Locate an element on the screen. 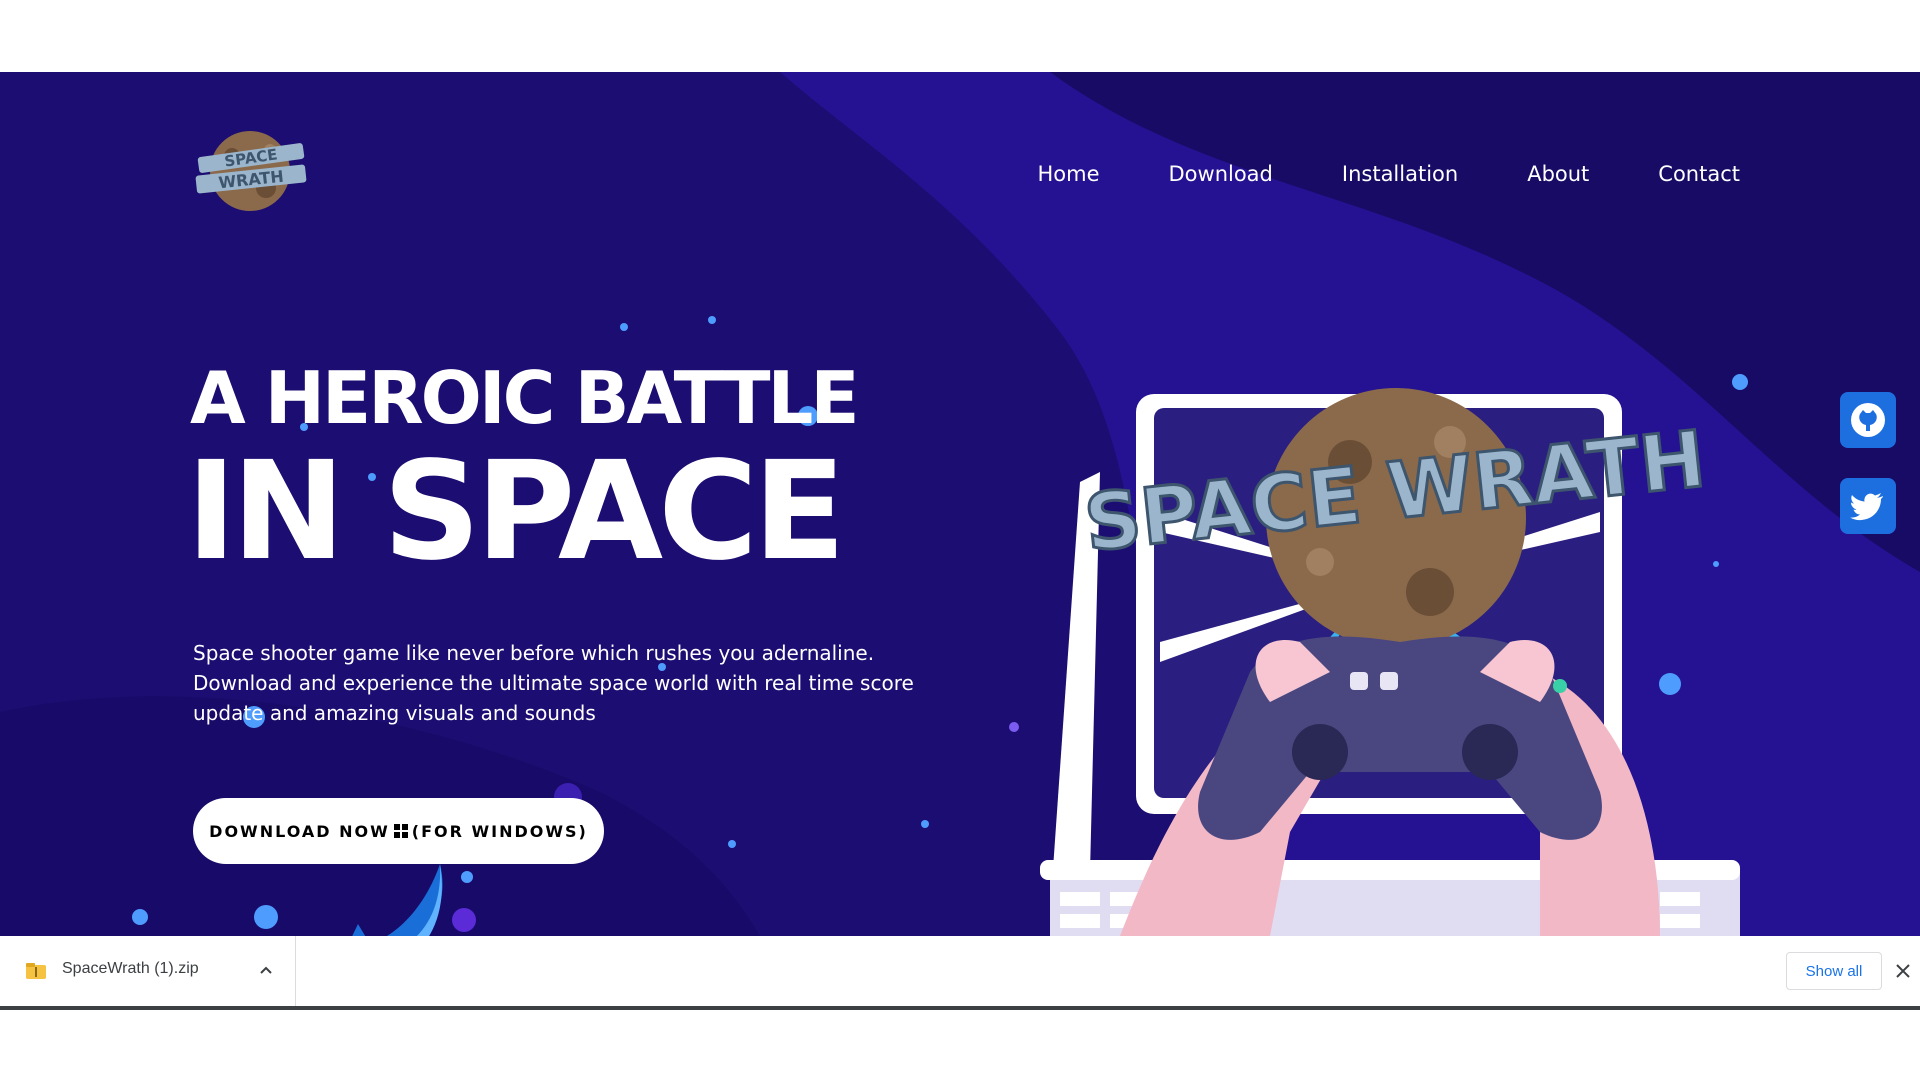 The height and width of the screenshot is (1080, 1920). main-nav: Home Download Installation About Contact is located at coordinates (1370, 174).